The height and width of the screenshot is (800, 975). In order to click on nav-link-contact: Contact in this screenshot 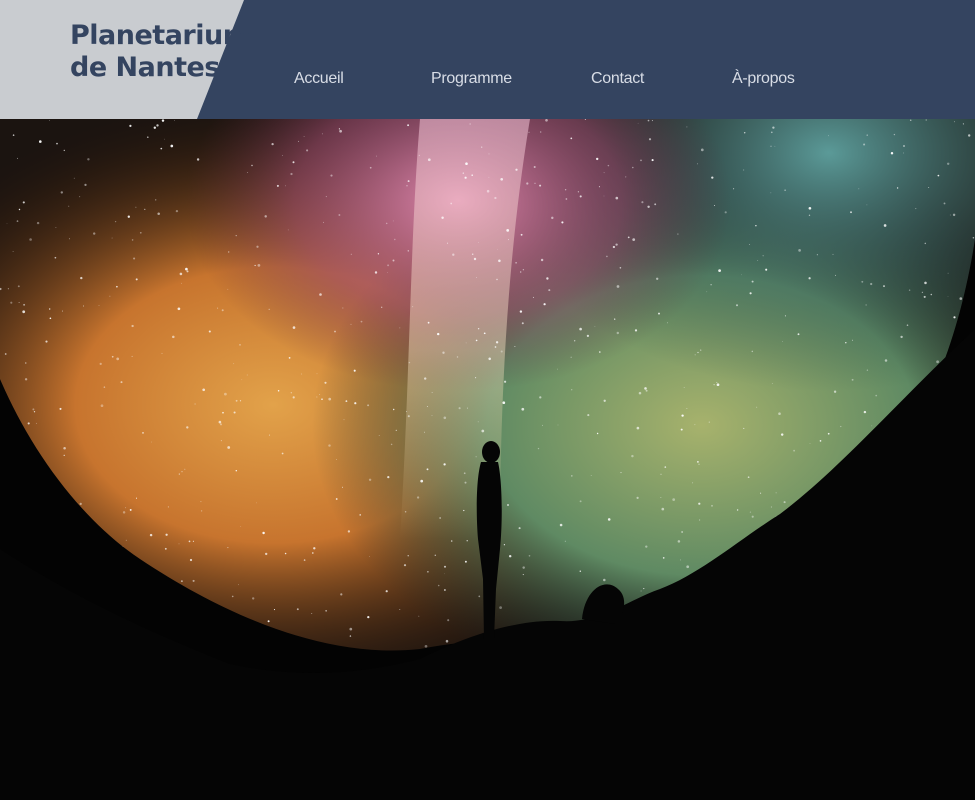, I will do `click(617, 79)`.